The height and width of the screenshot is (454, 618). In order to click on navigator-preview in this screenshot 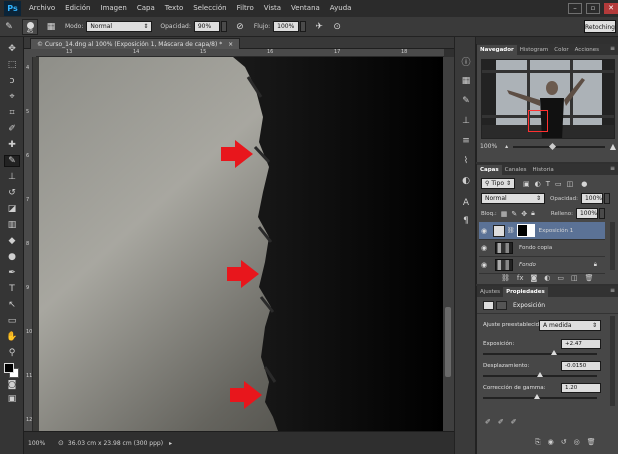, I will do `click(548, 99)`.